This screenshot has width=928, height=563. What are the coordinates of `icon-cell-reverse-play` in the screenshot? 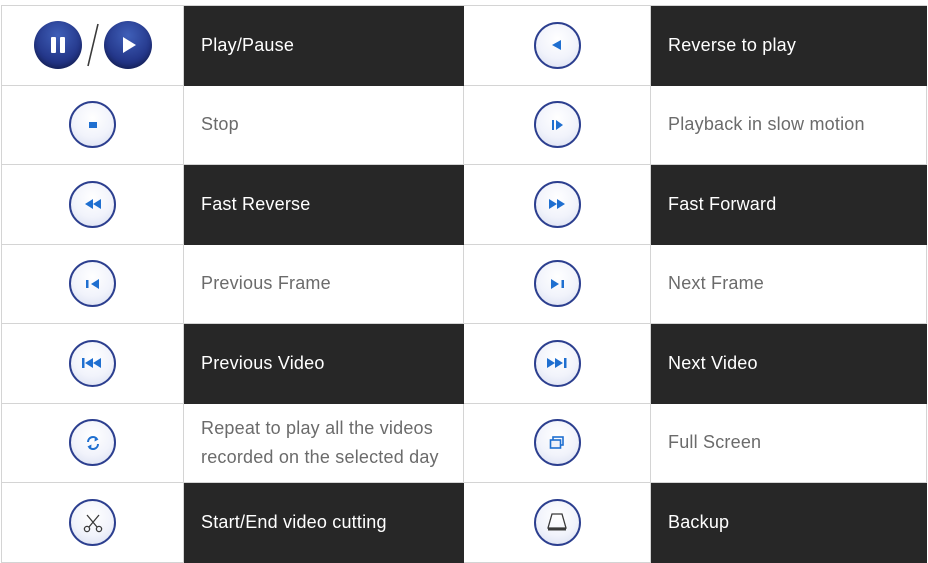 It's located at (557, 46).